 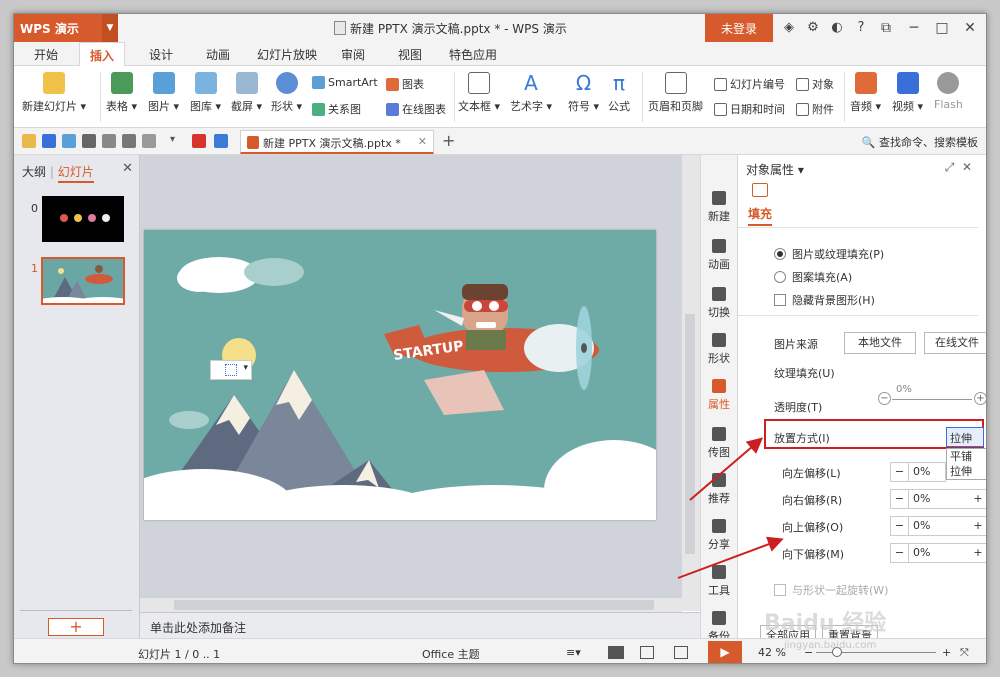 I want to click on smartart-button: SmartArt, so click(x=345, y=82).